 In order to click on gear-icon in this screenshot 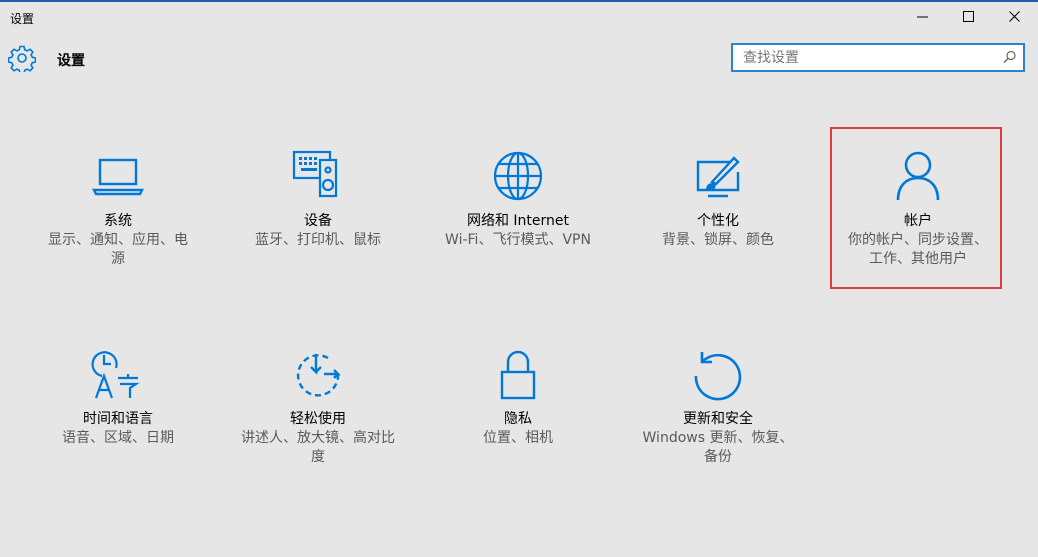, I will do `click(22, 58)`.